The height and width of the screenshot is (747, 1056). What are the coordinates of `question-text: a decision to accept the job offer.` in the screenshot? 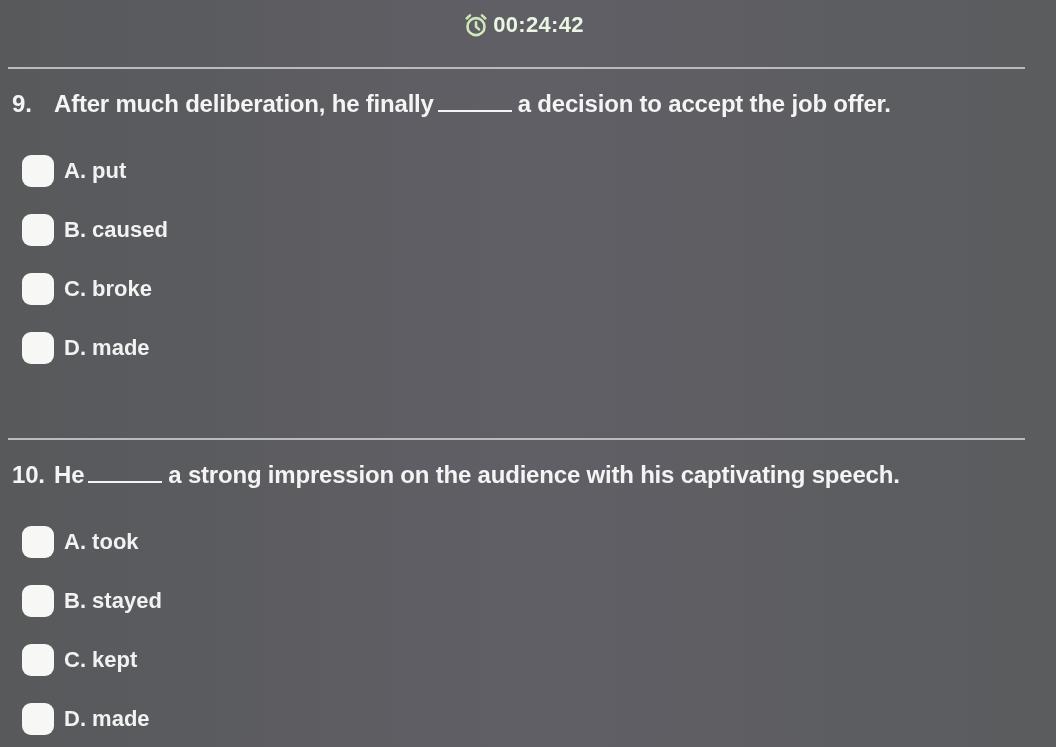 It's located at (704, 104).